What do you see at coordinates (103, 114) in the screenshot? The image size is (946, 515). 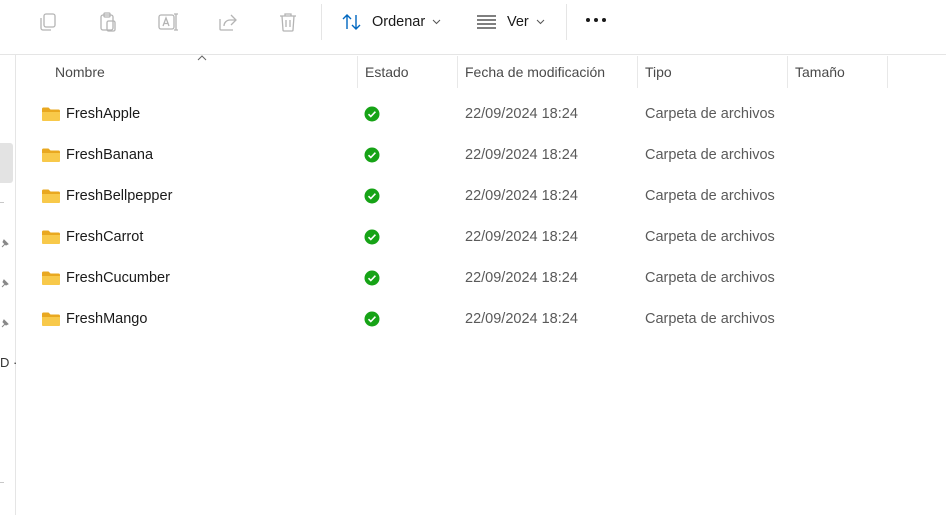 I see `file-name: FreshApple` at bounding box center [103, 114].